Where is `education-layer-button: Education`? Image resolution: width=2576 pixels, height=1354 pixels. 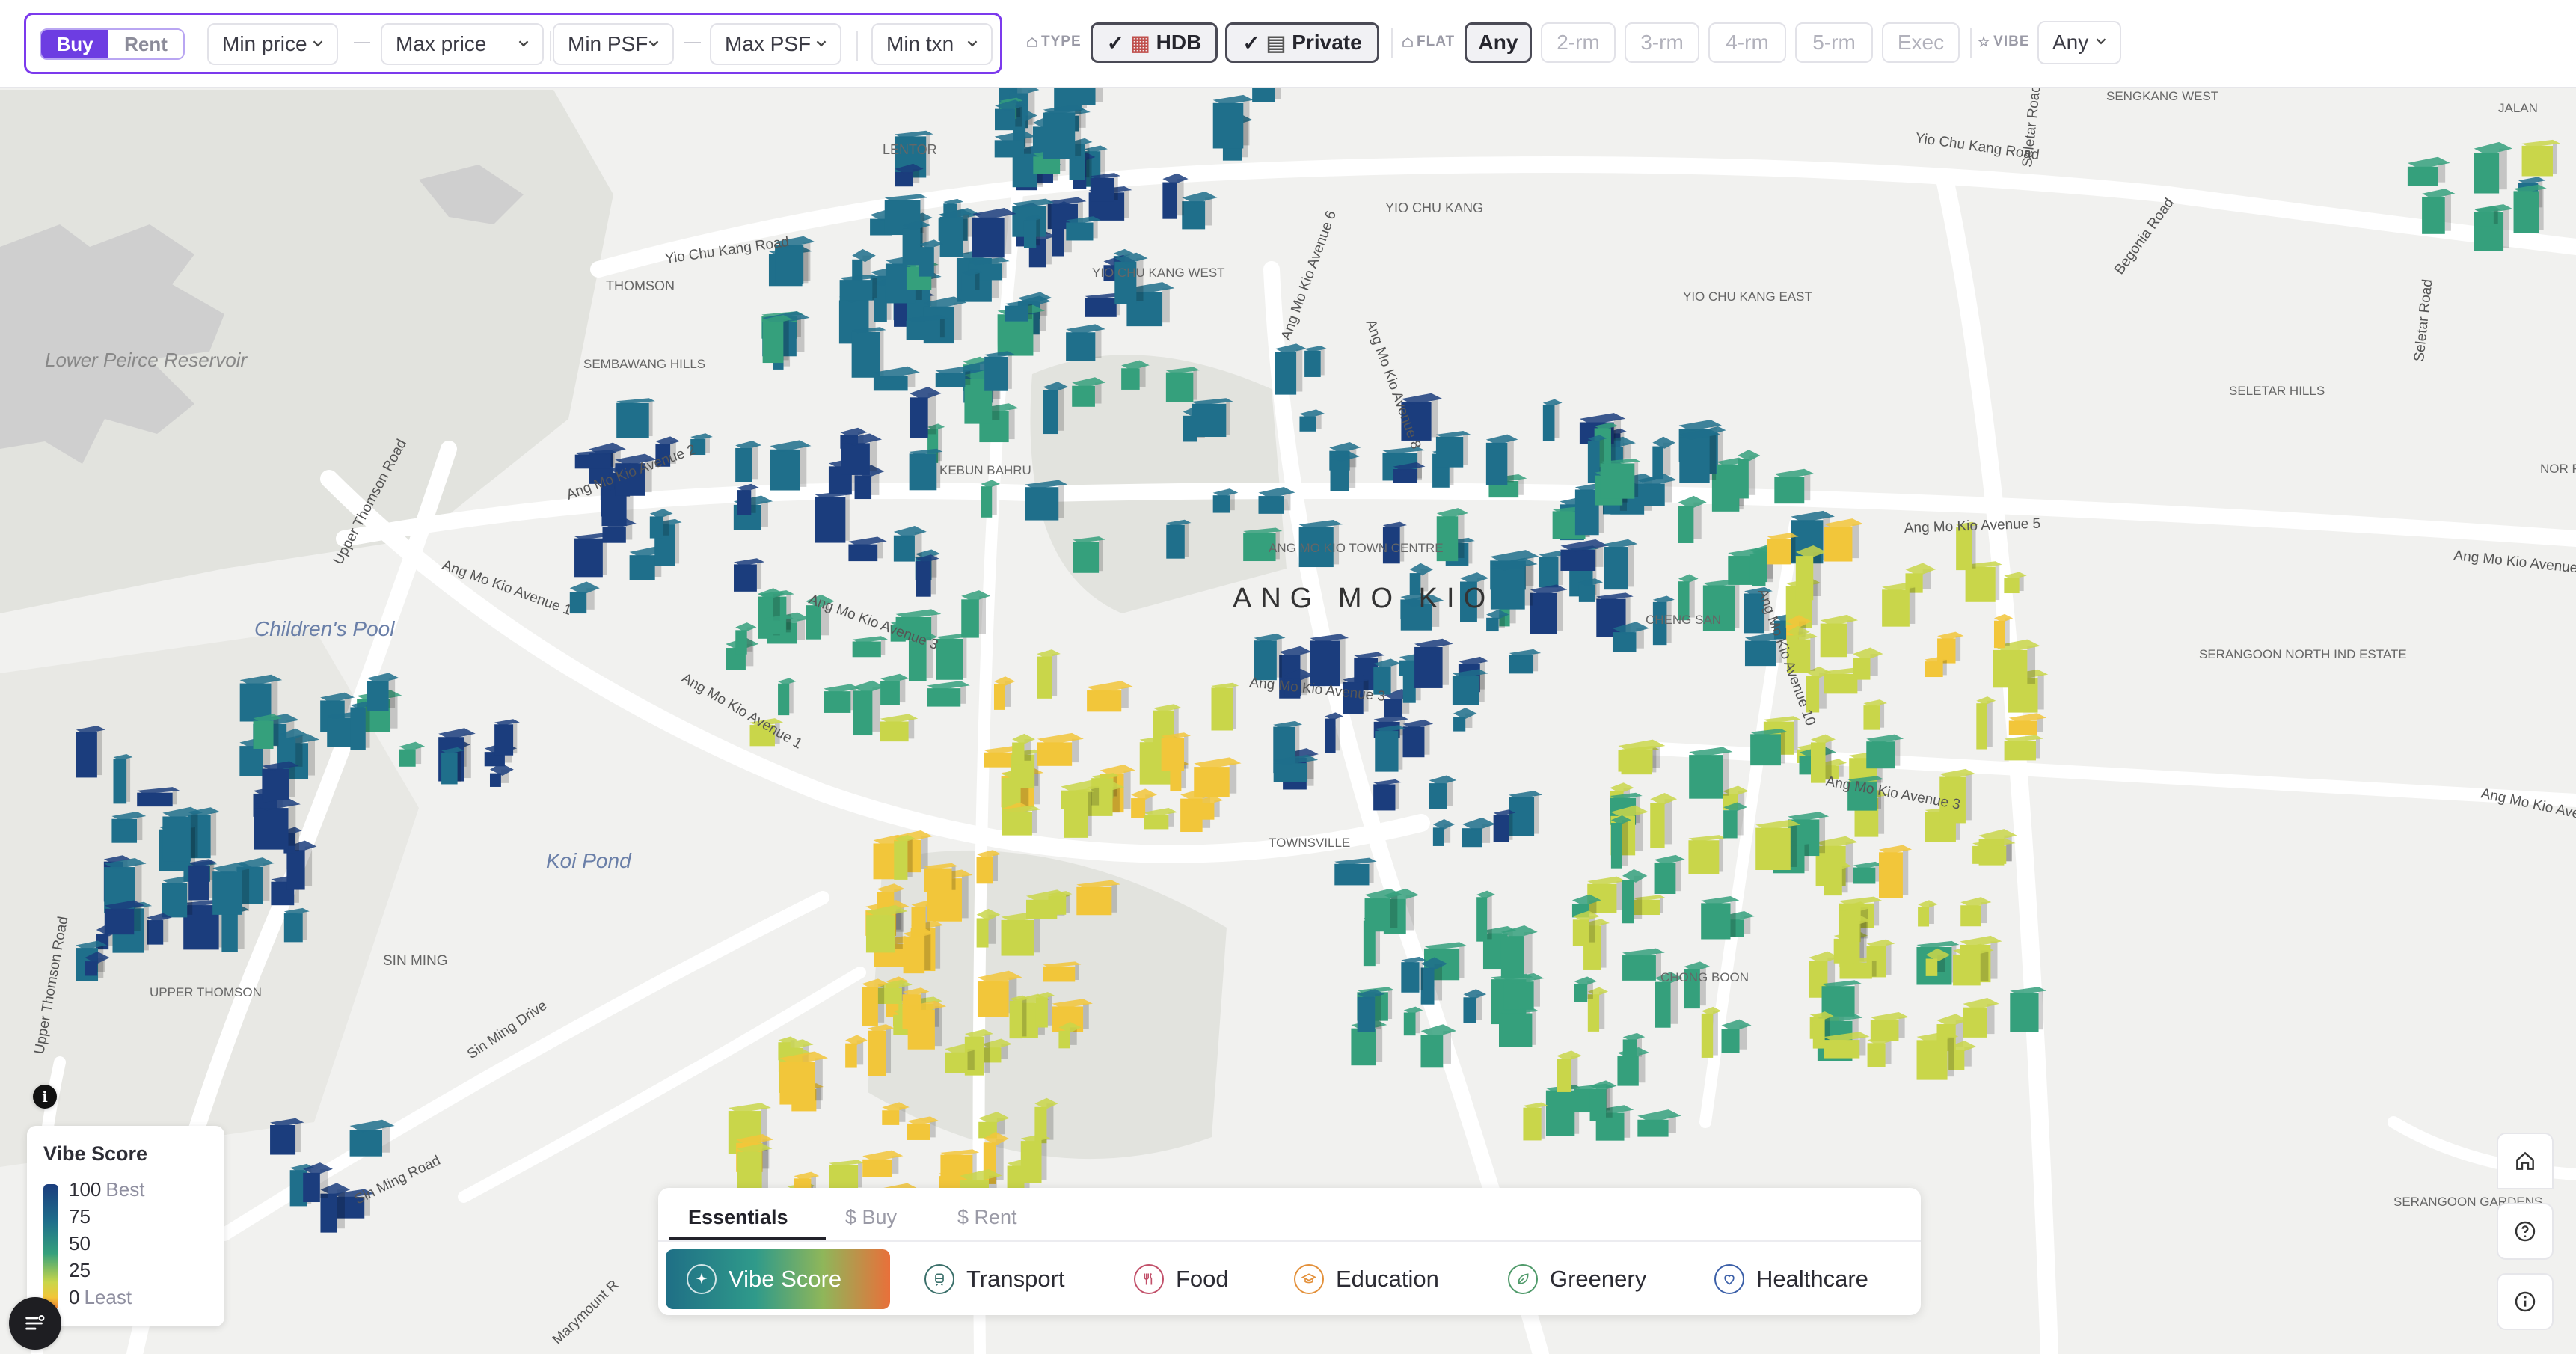
education-layer-button: Education is located at coordinates (1366, 1279).